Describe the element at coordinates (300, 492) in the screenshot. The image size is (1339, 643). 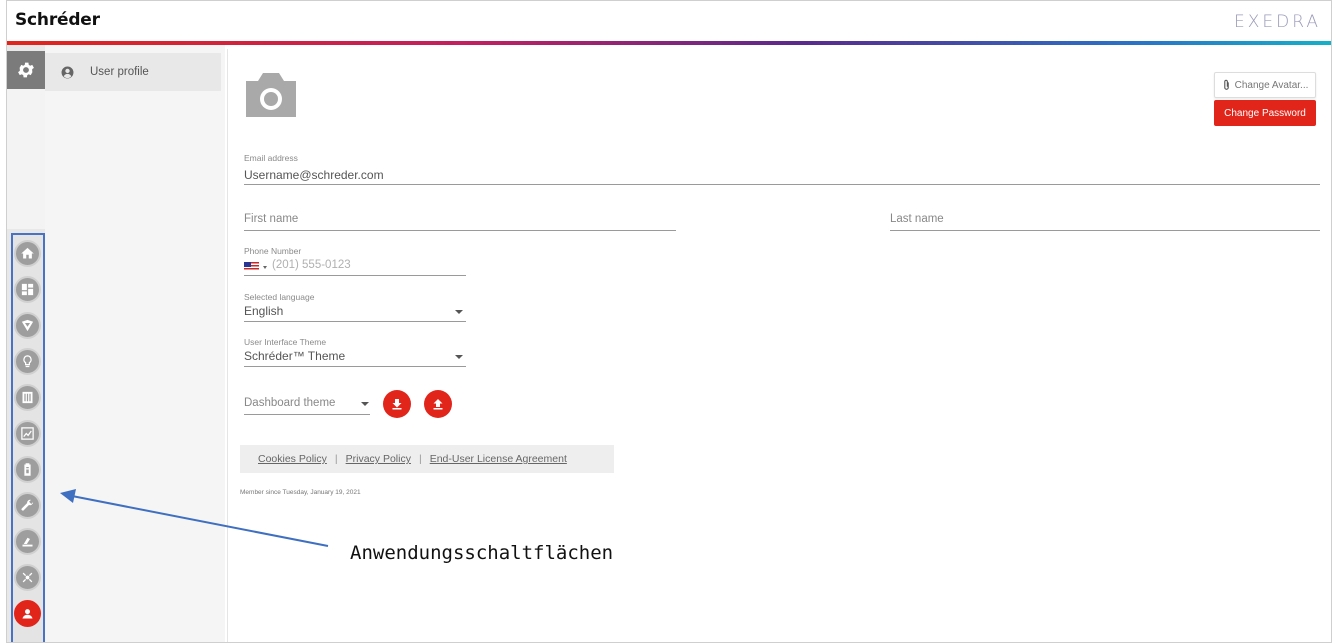
I see `member-since-text: Member since Tuesday, January 19, 2021` at that location.